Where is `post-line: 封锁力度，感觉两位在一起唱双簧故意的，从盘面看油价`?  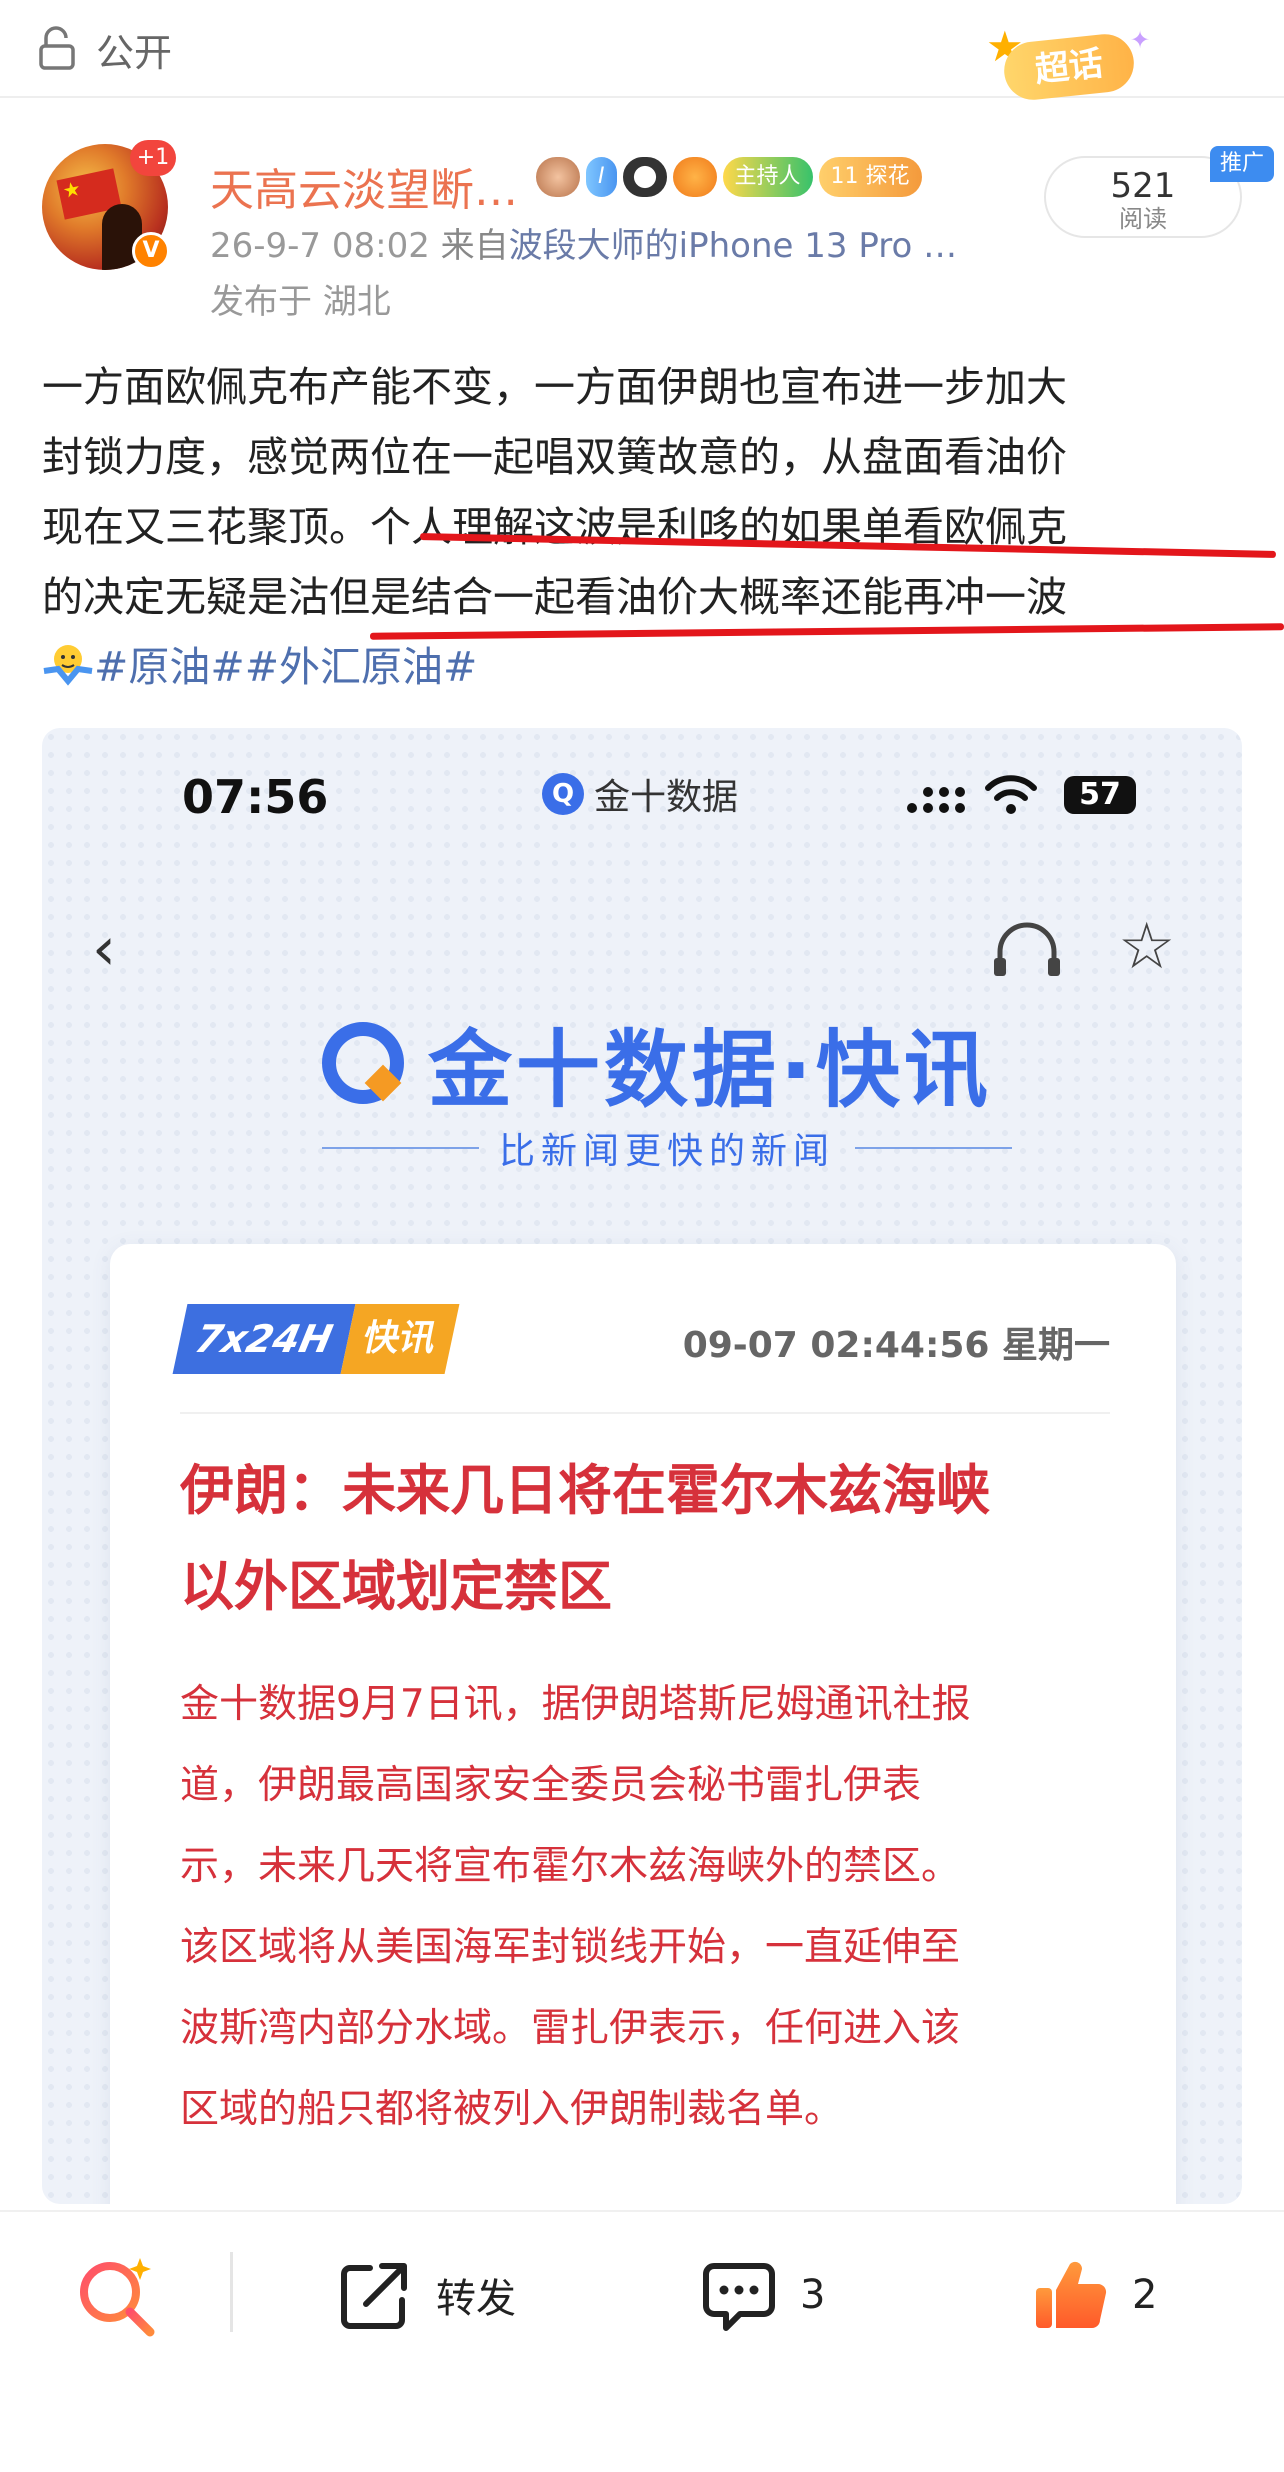 post-line: 封锁力度，感觉两位在一起唱双簧故意的，从盘面看油价 is located at coordinates (554, 457).